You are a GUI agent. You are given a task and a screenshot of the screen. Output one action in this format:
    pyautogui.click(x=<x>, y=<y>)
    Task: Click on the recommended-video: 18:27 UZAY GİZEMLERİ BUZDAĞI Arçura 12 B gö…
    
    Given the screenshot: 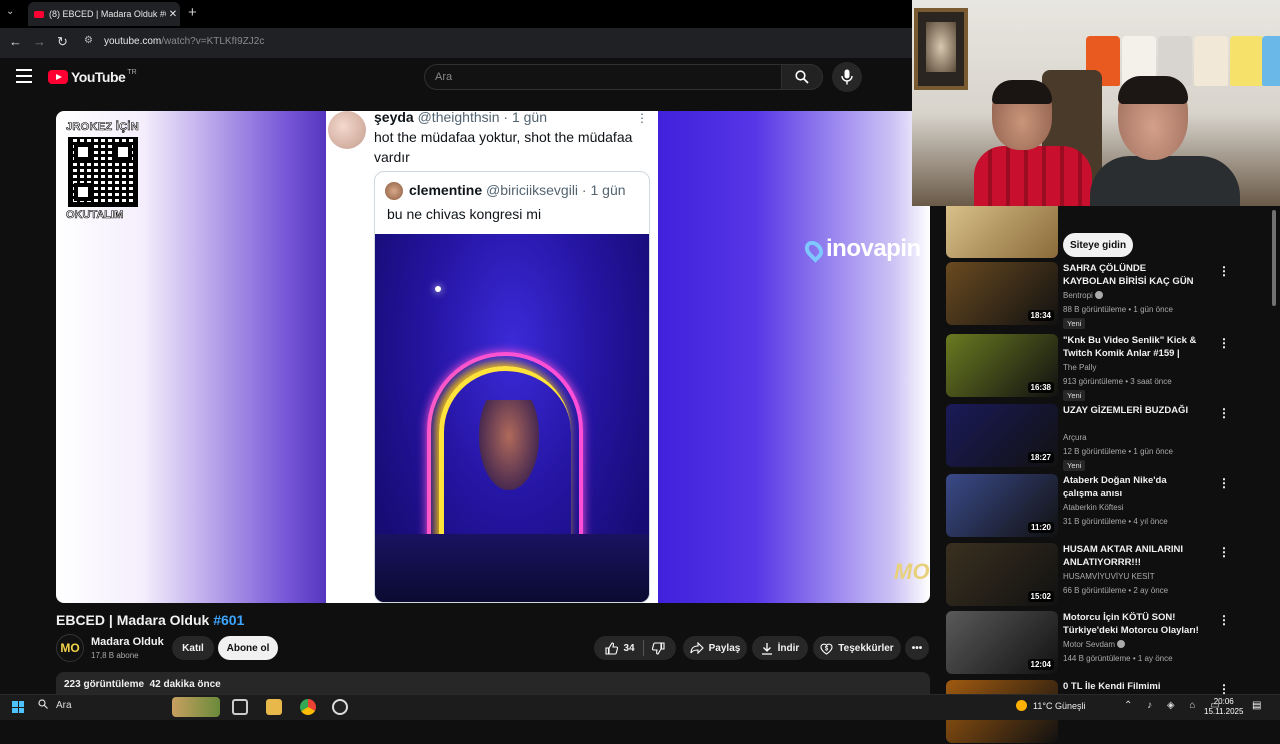 What is the action you would take?
    pyautogui.click(x=1111, y=437)
    